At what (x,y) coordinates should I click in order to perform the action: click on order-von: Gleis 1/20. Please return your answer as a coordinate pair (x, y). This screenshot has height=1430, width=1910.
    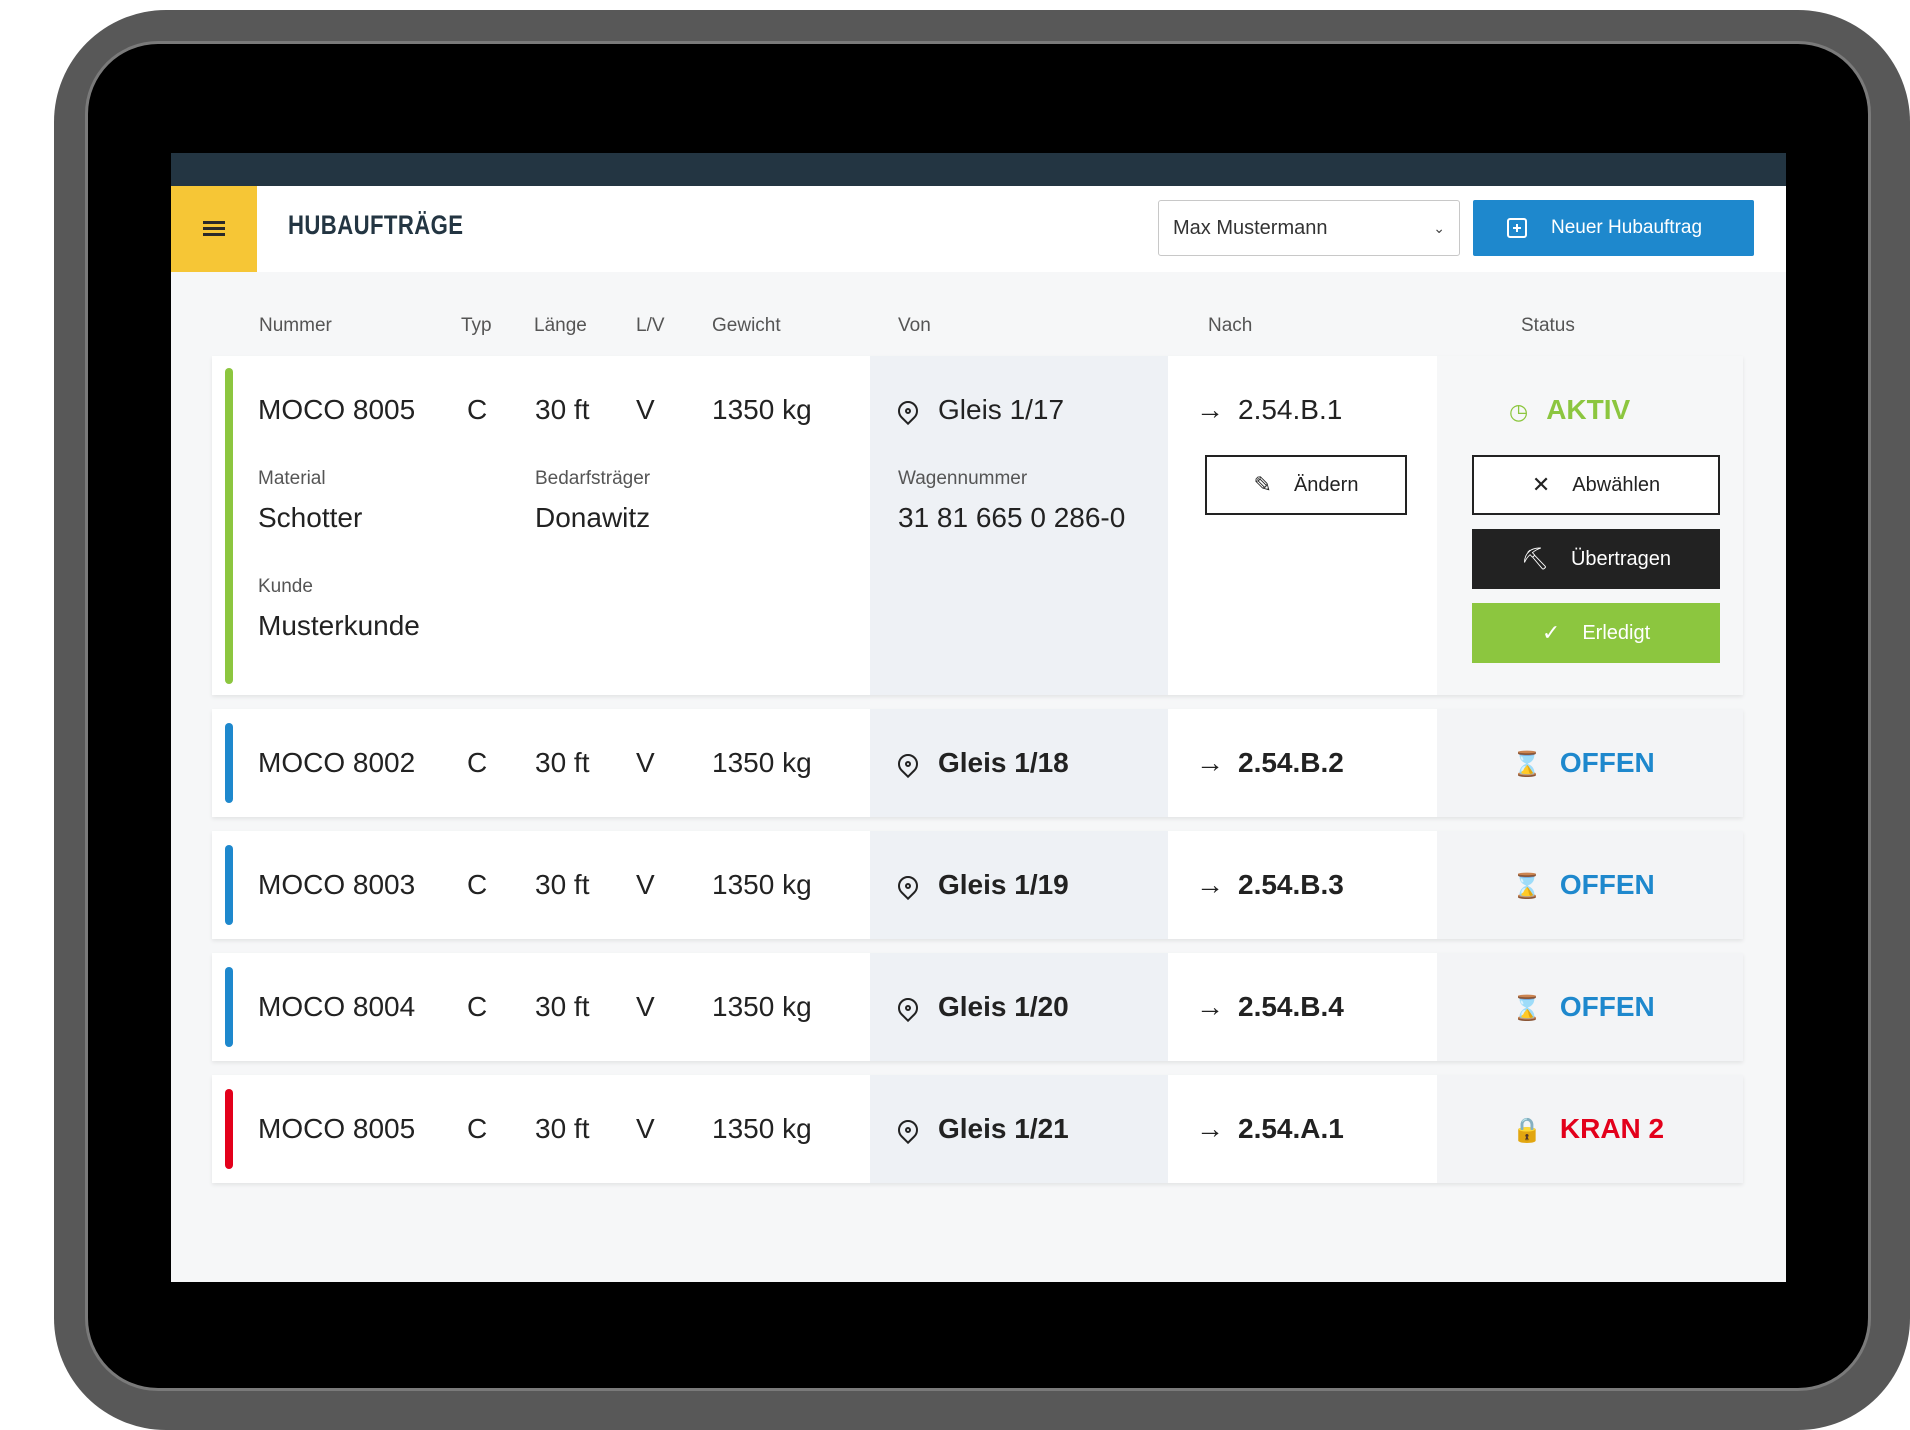
    Looking at the image, I should click on (981, 1007).